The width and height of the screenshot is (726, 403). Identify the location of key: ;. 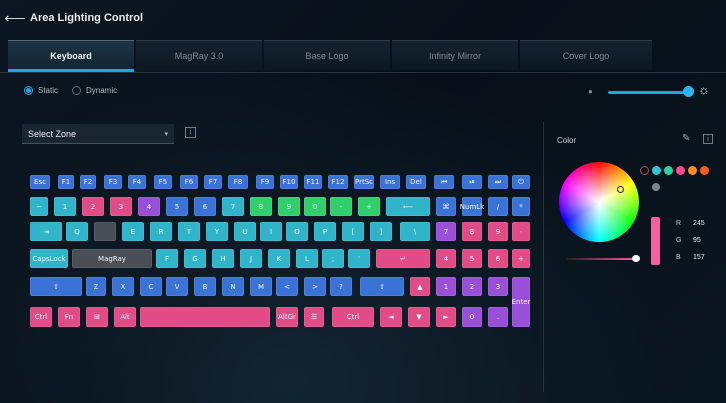
(333, 258).